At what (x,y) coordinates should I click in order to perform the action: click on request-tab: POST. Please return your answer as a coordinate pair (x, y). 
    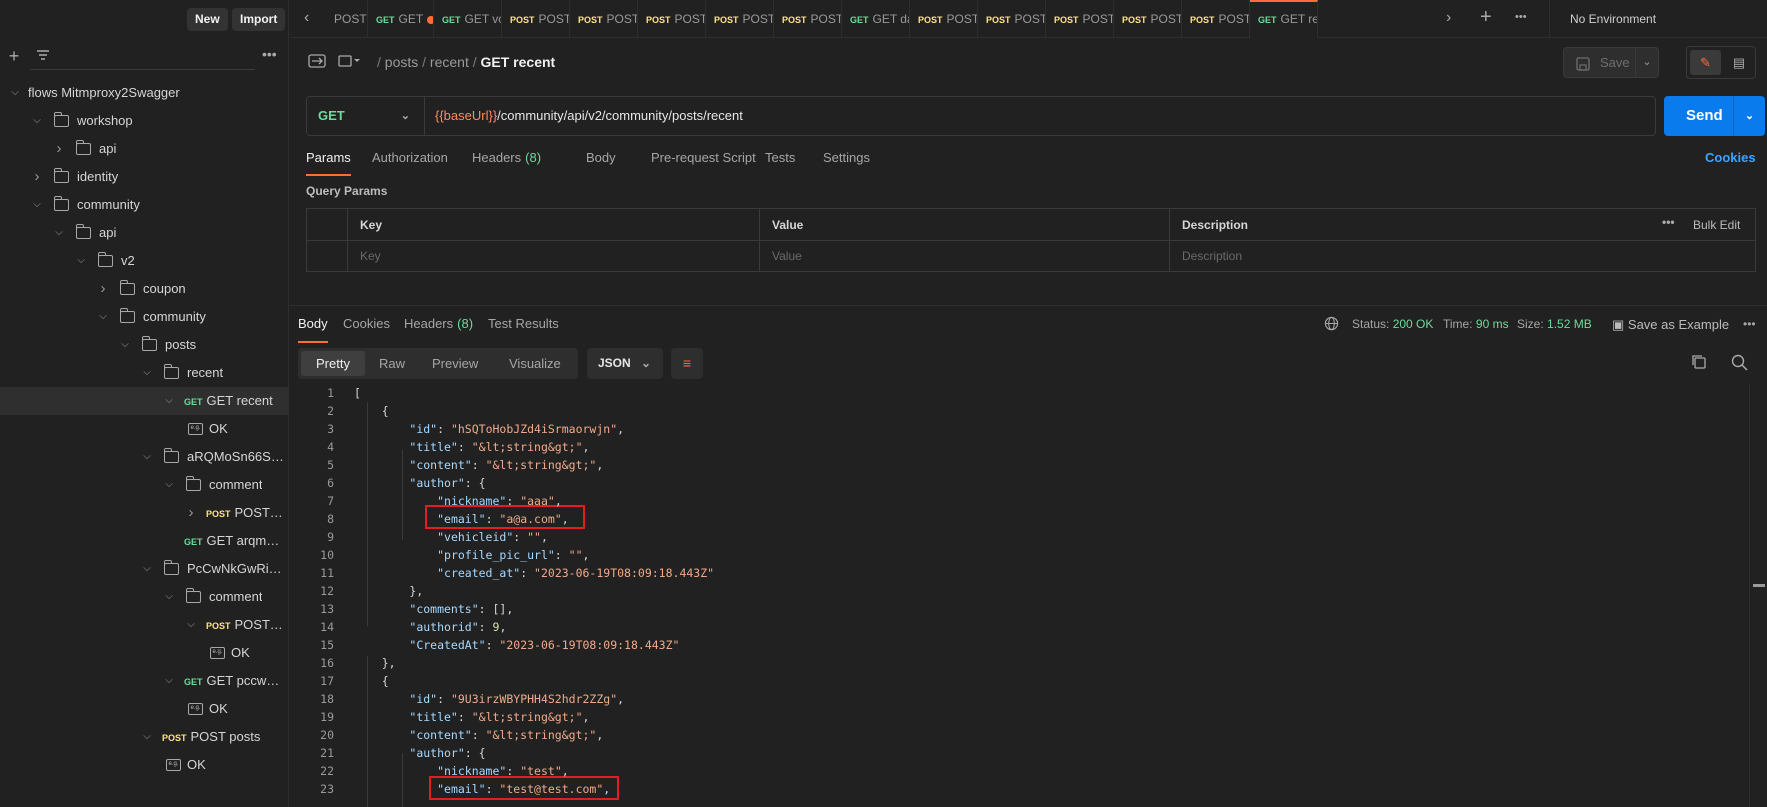
    Looking at the image, I should click on (347, 19).